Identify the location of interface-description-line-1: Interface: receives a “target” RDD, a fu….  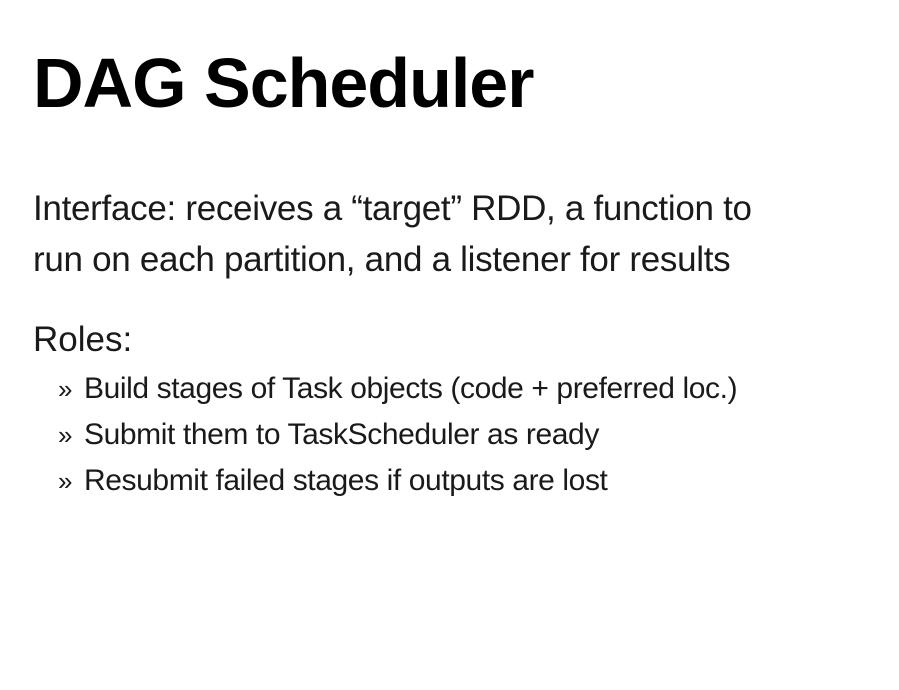
(392, 208).